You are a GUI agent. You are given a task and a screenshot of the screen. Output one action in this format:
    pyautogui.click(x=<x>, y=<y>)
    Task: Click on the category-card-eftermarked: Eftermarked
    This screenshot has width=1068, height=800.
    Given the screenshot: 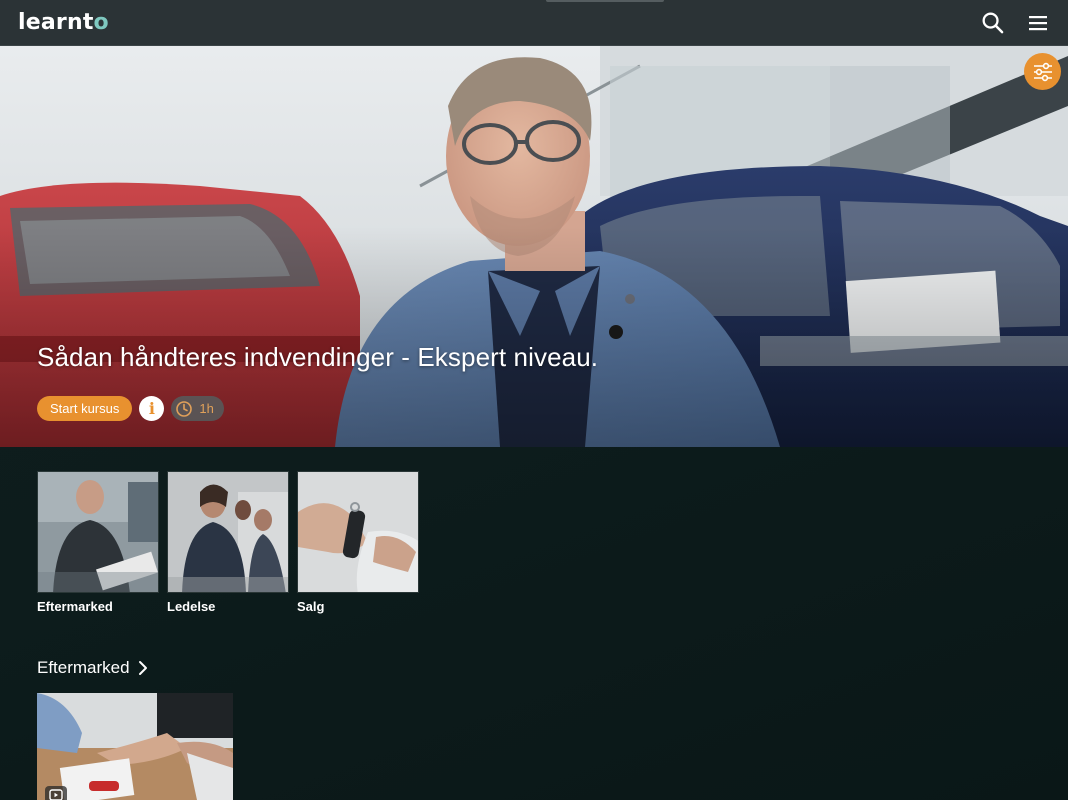 What is the action you would take?
    pyautogui.click(x=98, y=542)
    